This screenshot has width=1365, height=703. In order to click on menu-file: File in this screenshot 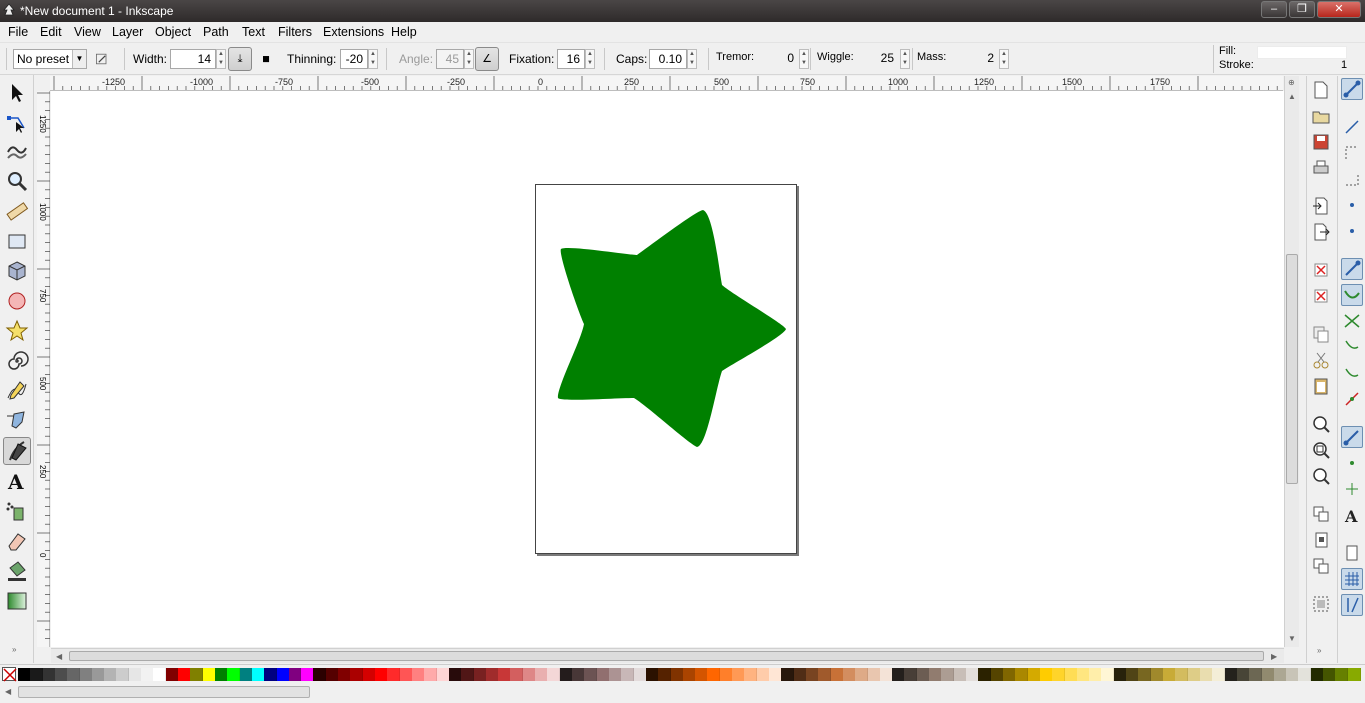, I will do `click(18, 32)`.